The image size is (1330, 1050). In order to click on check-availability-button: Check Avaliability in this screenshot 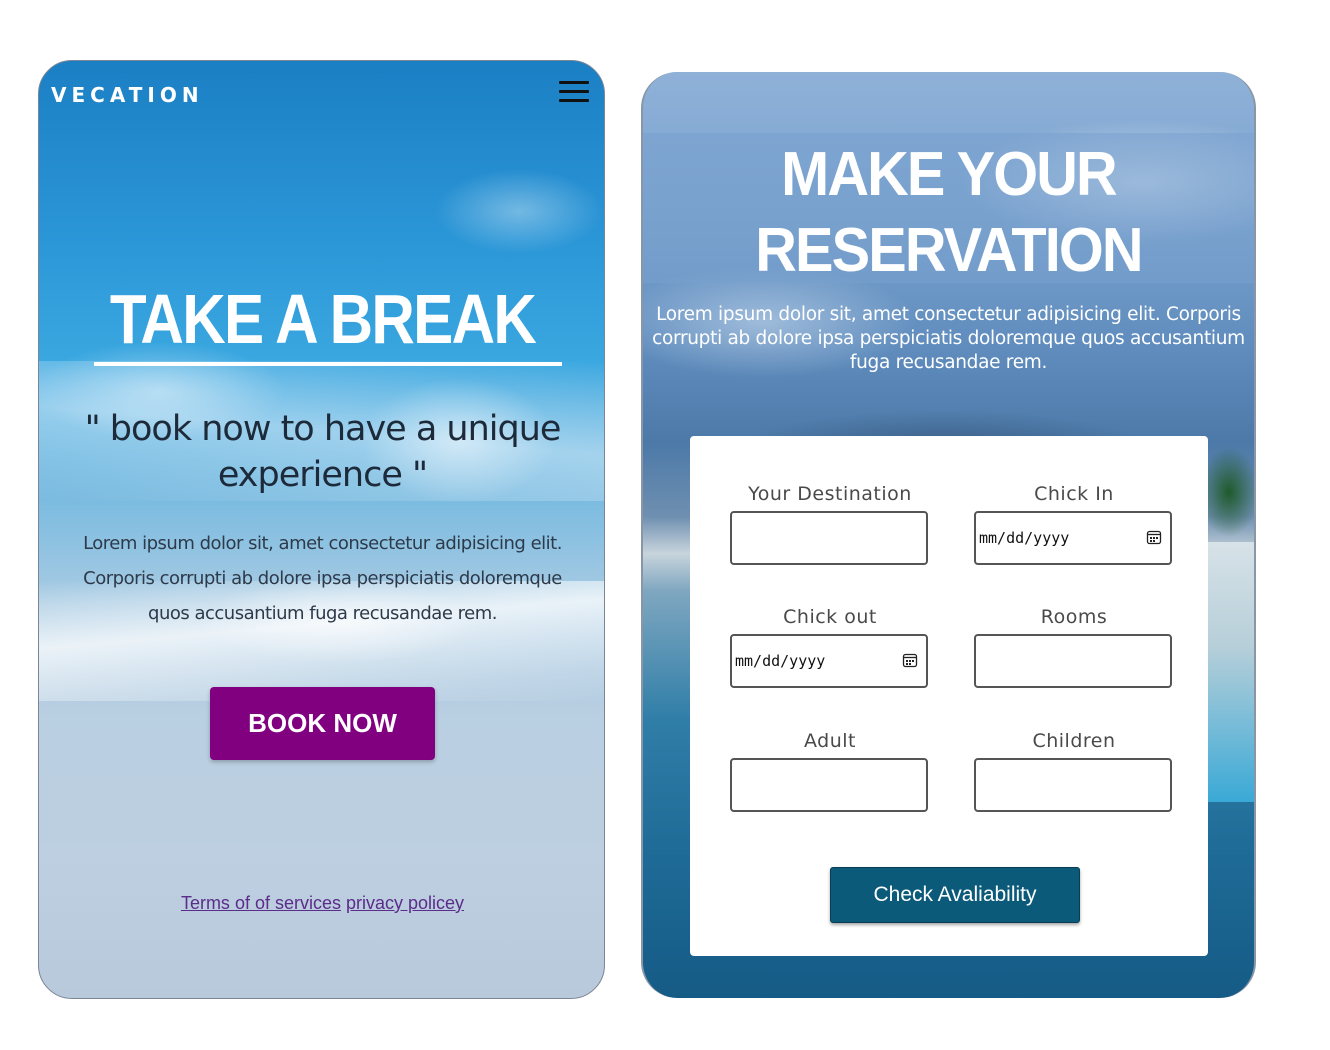, I will do `click(955, 895)`.